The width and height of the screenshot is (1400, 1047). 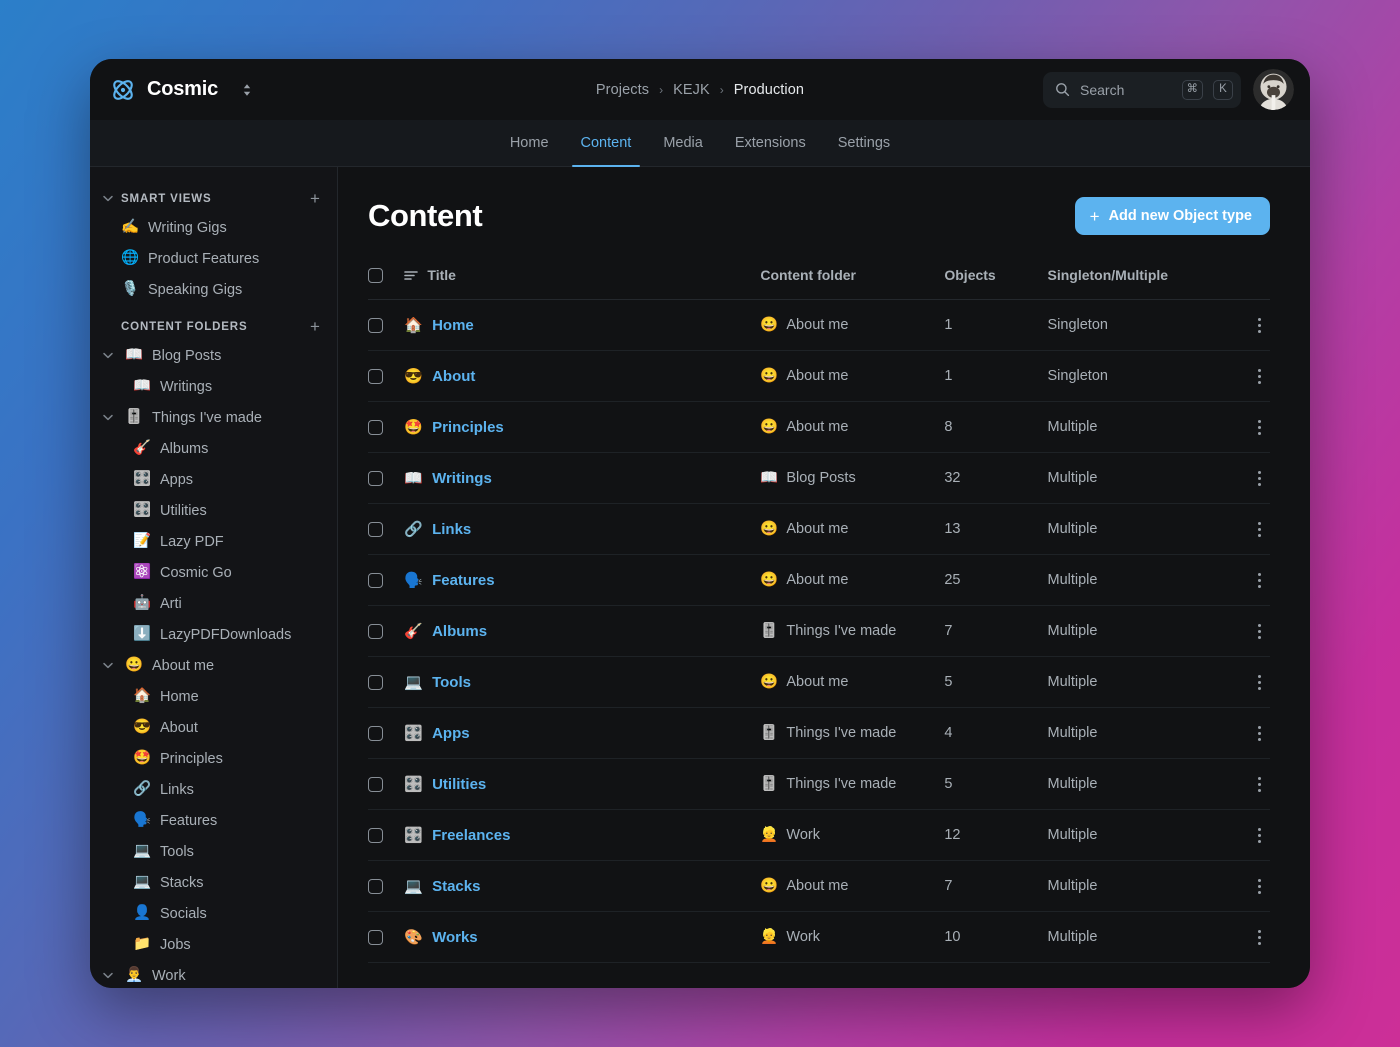 I want to click on row-title-link: Tools, so click(x=451, y=682).